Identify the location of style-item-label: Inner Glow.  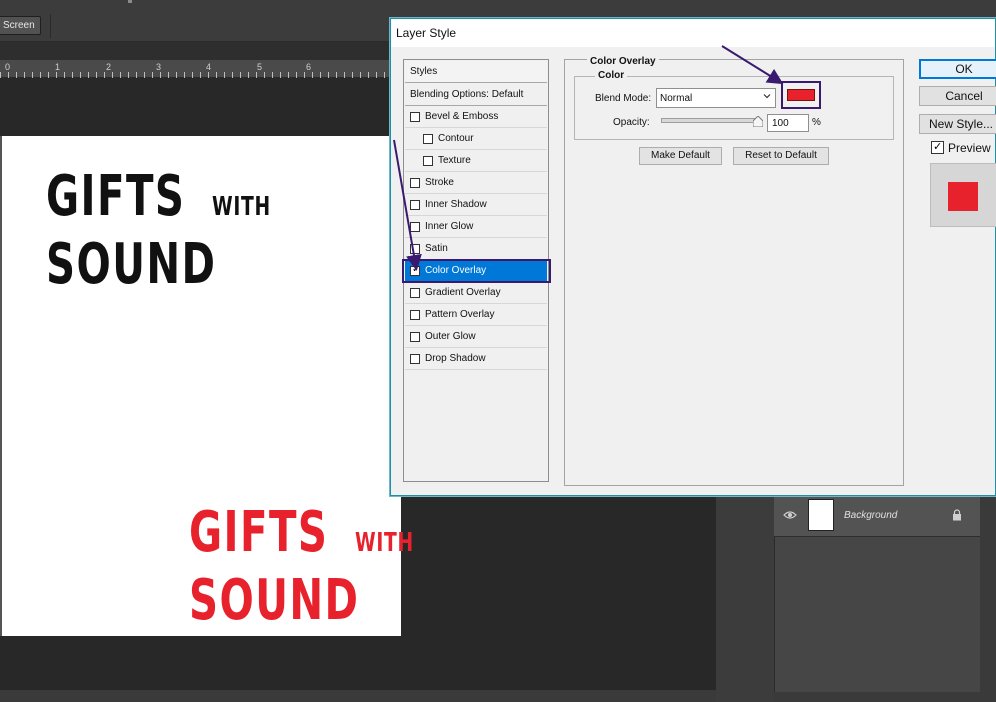
(449, 226).